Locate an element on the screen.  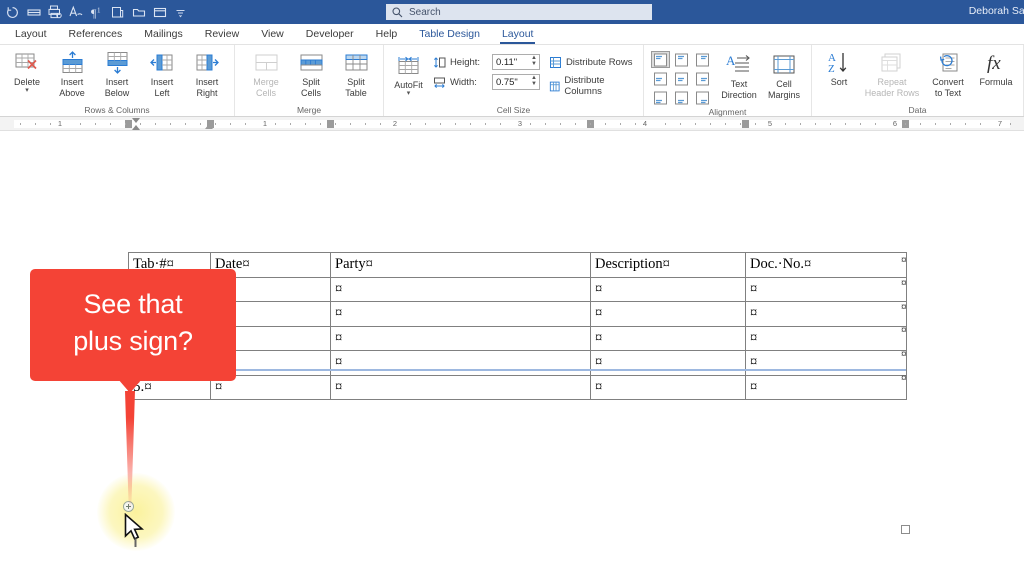
table-row: 5.¤ ¤ ¤ ¤ ¤ is located at coordinates (517, 387).